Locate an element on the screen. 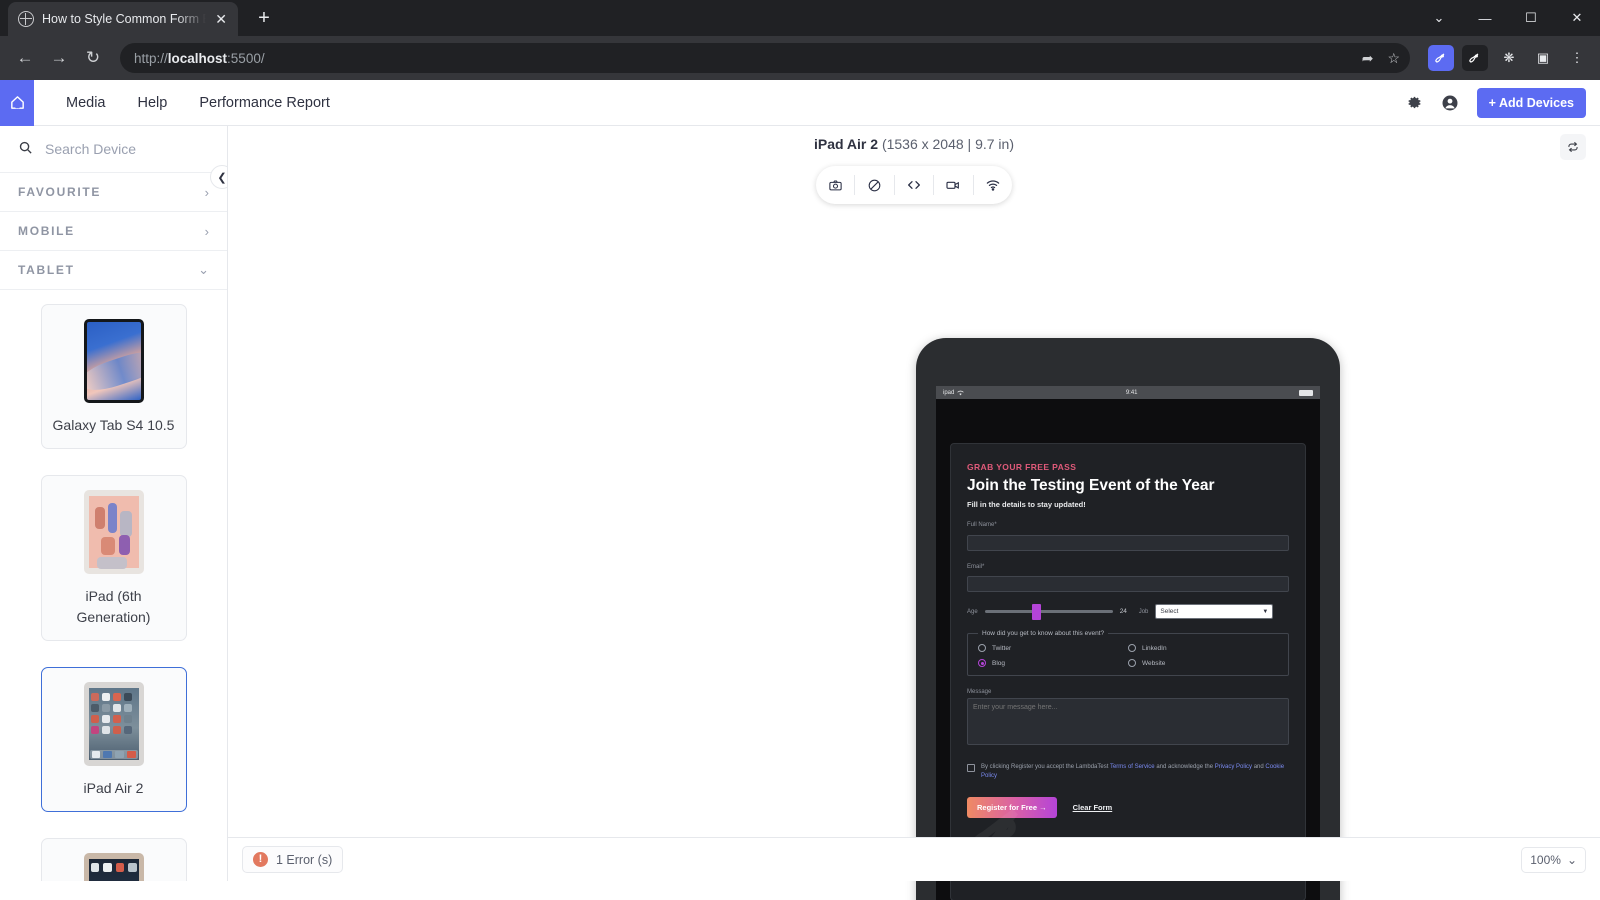 The image size is (1600, 900). radio-indicator-selected is located at coordinates (982, 663).